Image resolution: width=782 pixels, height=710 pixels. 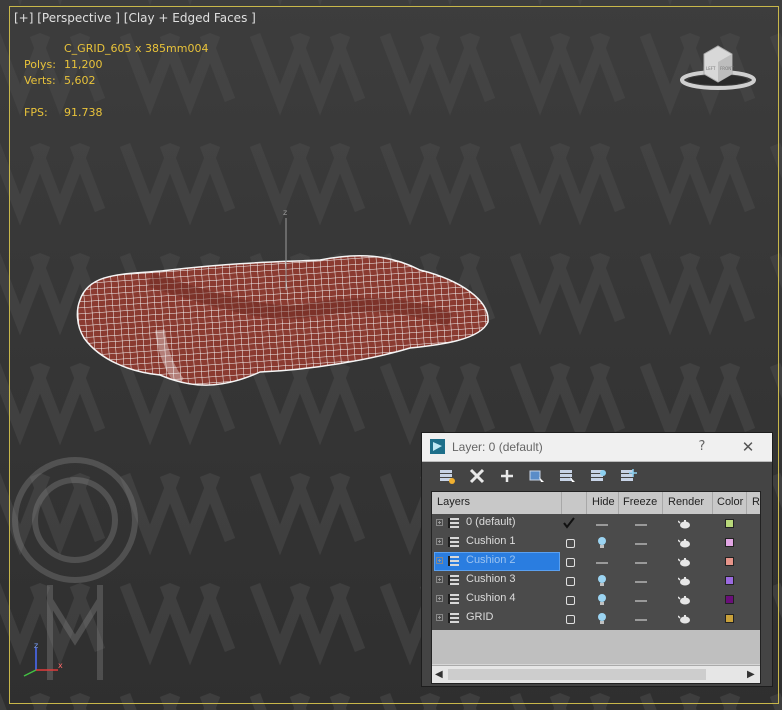 What do you see at coordinates (453, 502) in the screenshot?
I see `col-layers: Layers` at bounding box center [453, 502].